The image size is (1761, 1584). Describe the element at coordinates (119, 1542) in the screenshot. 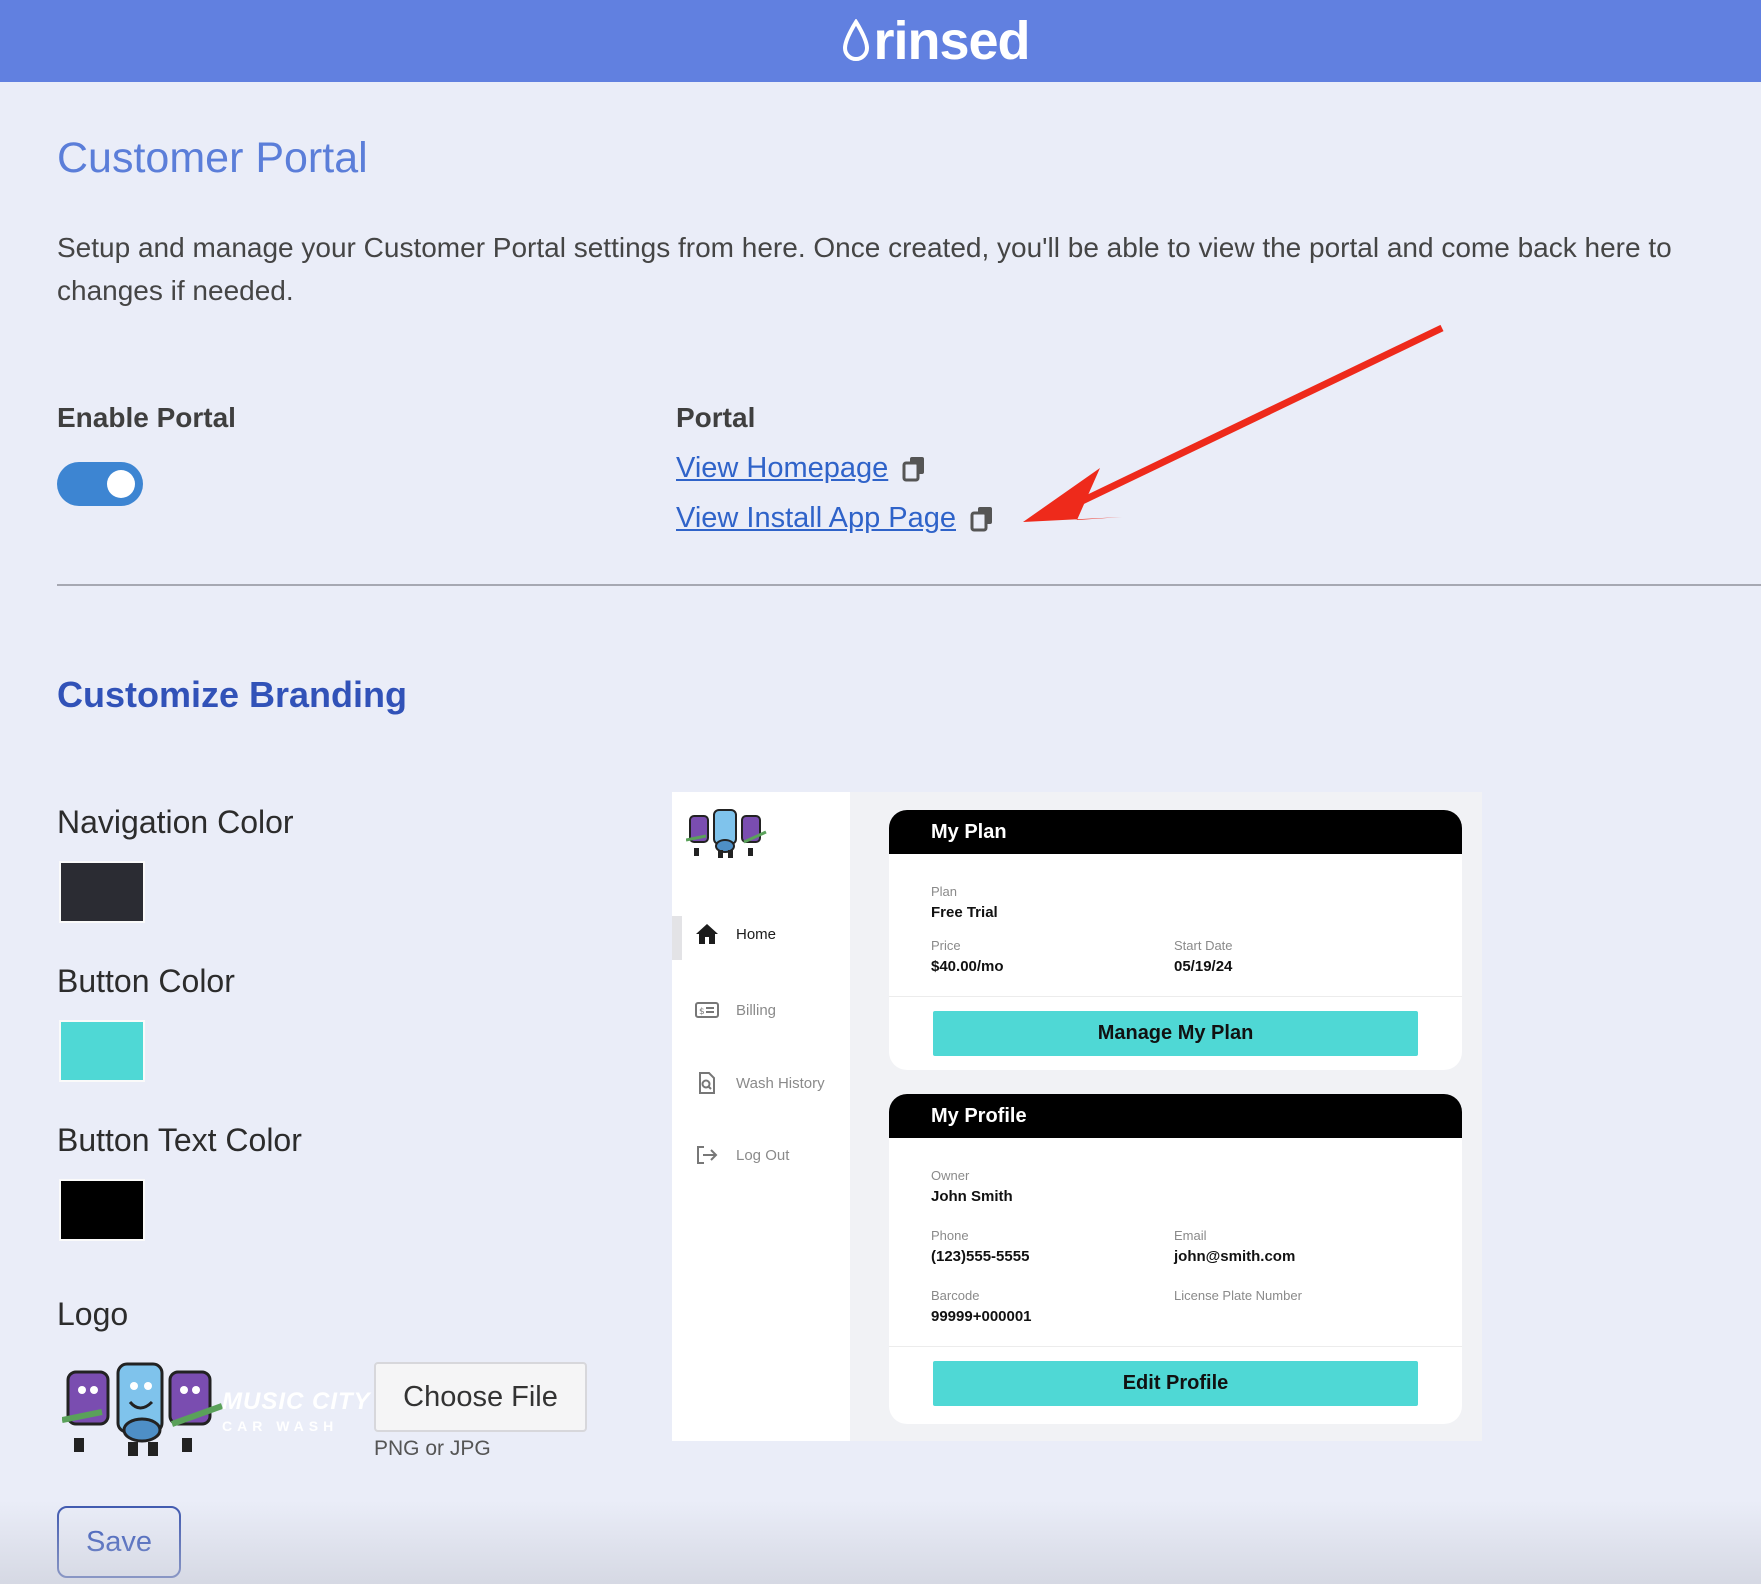

I see `save-button: Save` at that location.